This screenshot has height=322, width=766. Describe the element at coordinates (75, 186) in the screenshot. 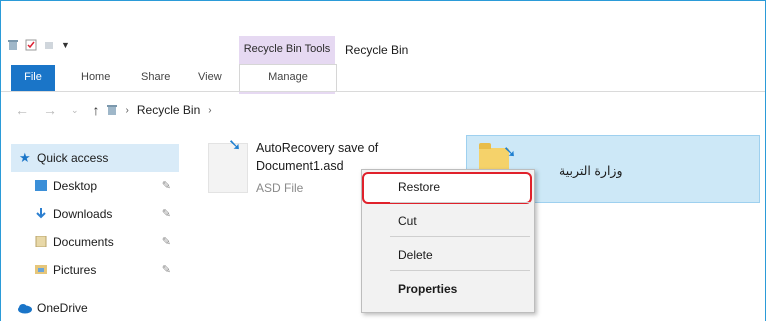

I see `nav-label: Desktop` at that location.